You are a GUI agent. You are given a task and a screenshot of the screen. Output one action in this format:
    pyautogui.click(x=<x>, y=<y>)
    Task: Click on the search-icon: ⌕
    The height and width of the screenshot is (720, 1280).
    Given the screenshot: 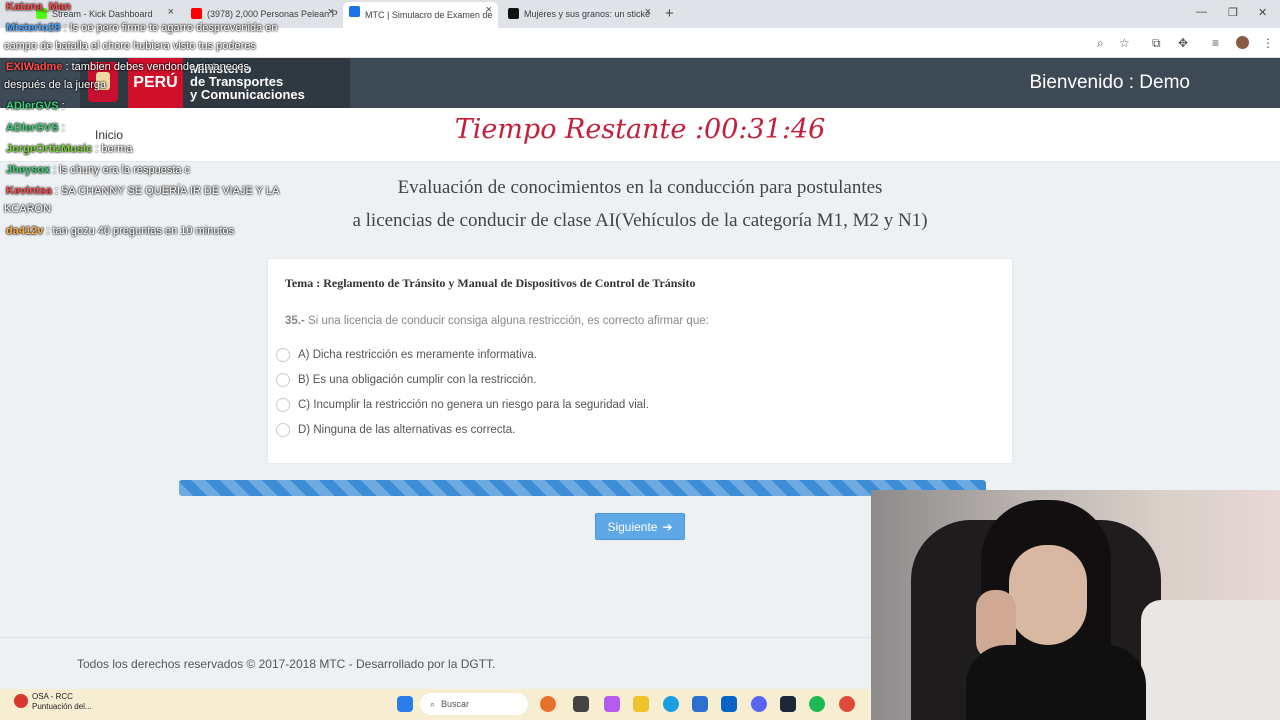 What is the action you would take?
    pyautogui.click(x=433, y=703)
    